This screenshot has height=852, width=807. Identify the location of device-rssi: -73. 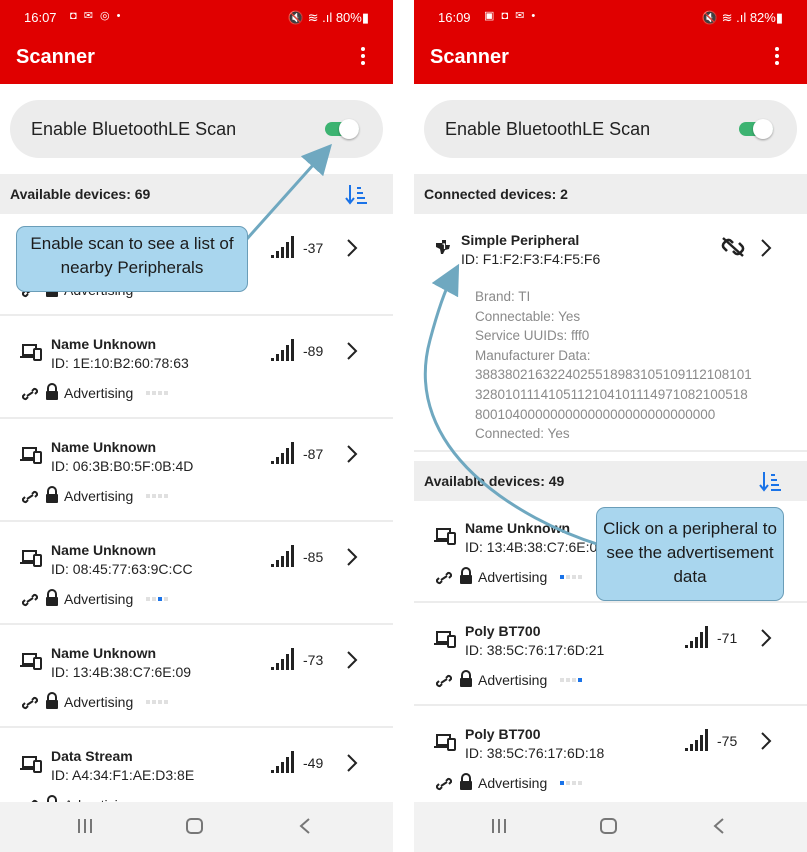
(313, 660).